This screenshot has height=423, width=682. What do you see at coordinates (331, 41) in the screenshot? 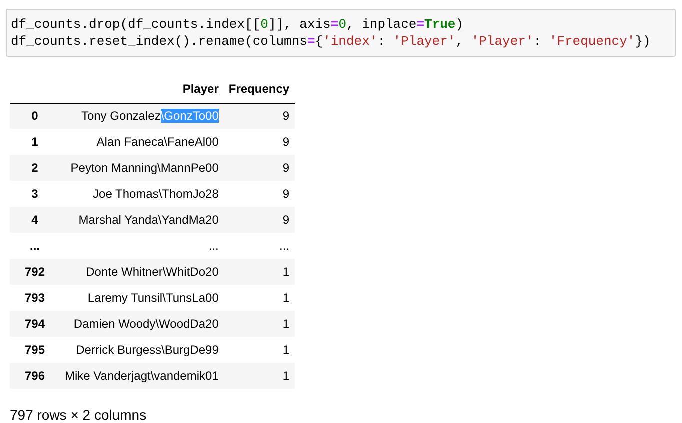
I see `code-line: df_counts.reset_index().rename(columns={'index': 'Player', 'Player': 'Frequency'})` at bounding box center [331, 41].